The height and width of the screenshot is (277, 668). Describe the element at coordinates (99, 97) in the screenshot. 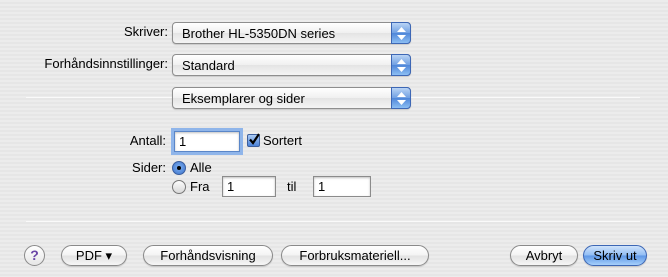

I see `separator-left` at that location.